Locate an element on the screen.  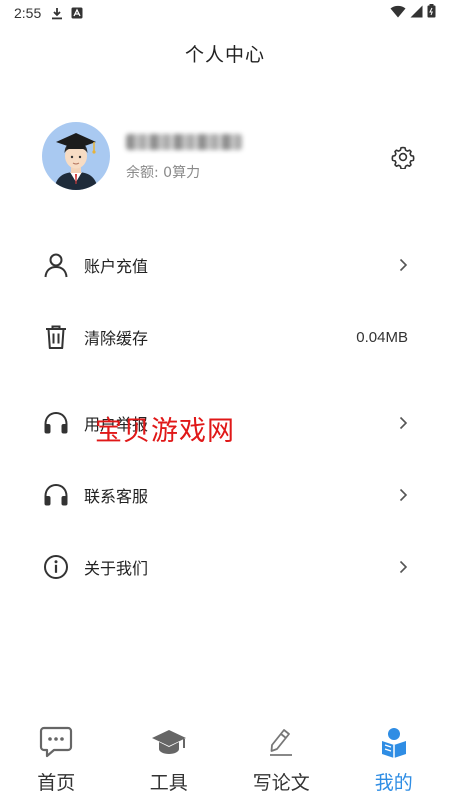
menu-item-about: 关于我们 is located at coordinates (225, 567).